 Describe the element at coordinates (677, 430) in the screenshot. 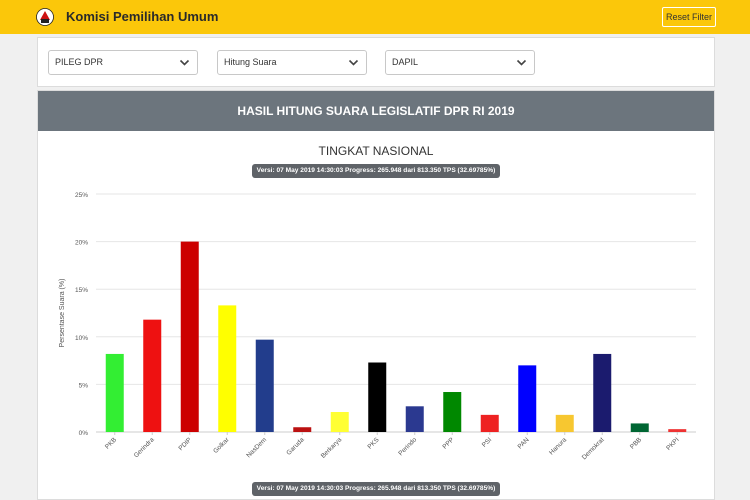

I see `bar-pkpi` at that location.